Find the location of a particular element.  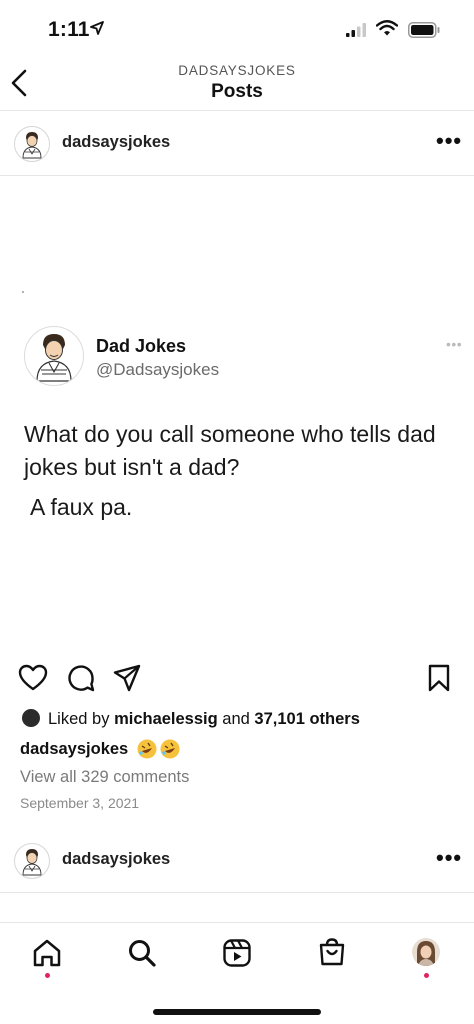

header-account-name: DADSAYSJOKES is located at coordinates (237, 70).